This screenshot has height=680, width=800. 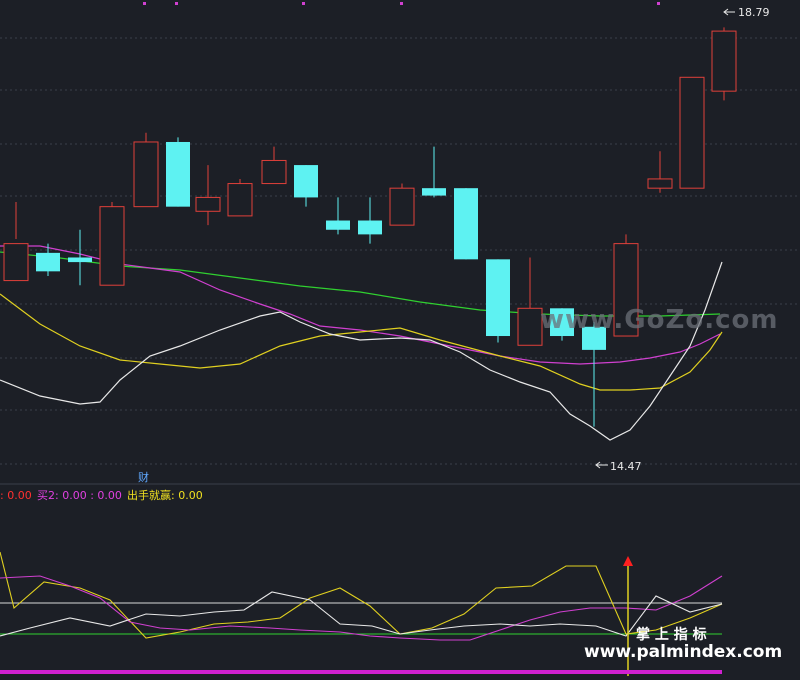 What do you see at coordinates (143, 477) in the screenshot?
I see `cai-marker: 财` at bounding box center [143, 477].